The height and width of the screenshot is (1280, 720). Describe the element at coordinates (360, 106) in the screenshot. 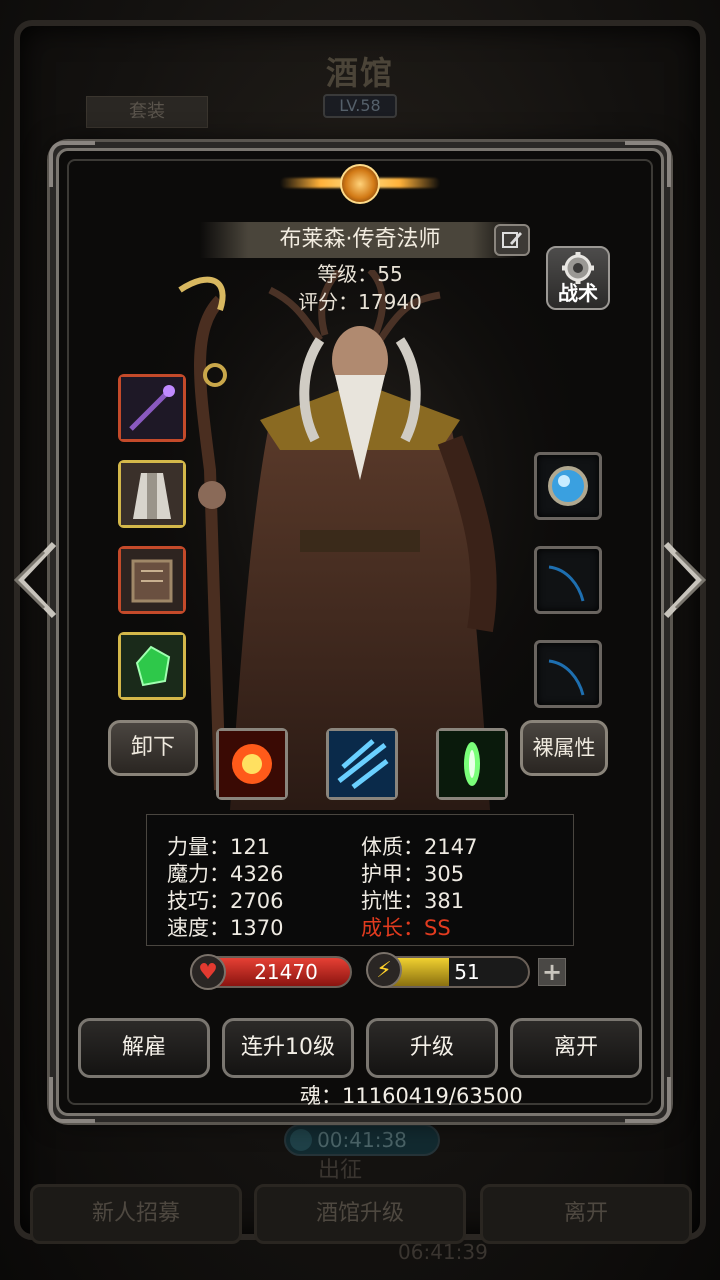

I see `tavern-level: LV.58` at that location.